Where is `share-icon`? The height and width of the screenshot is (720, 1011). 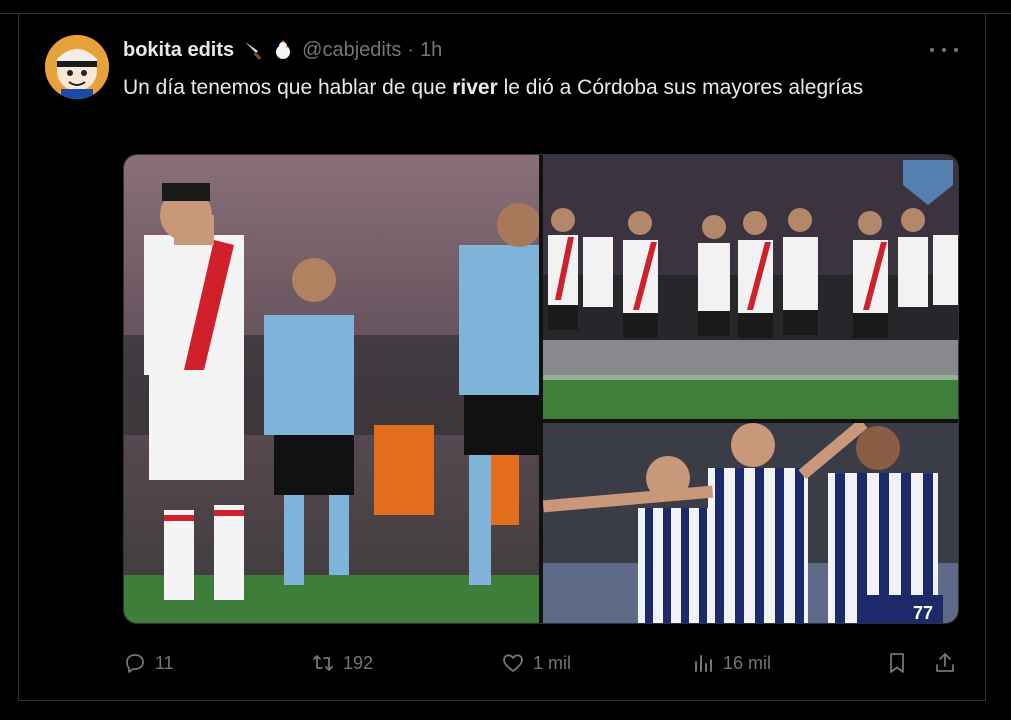 share-icon is located at coordinates (945, 662).